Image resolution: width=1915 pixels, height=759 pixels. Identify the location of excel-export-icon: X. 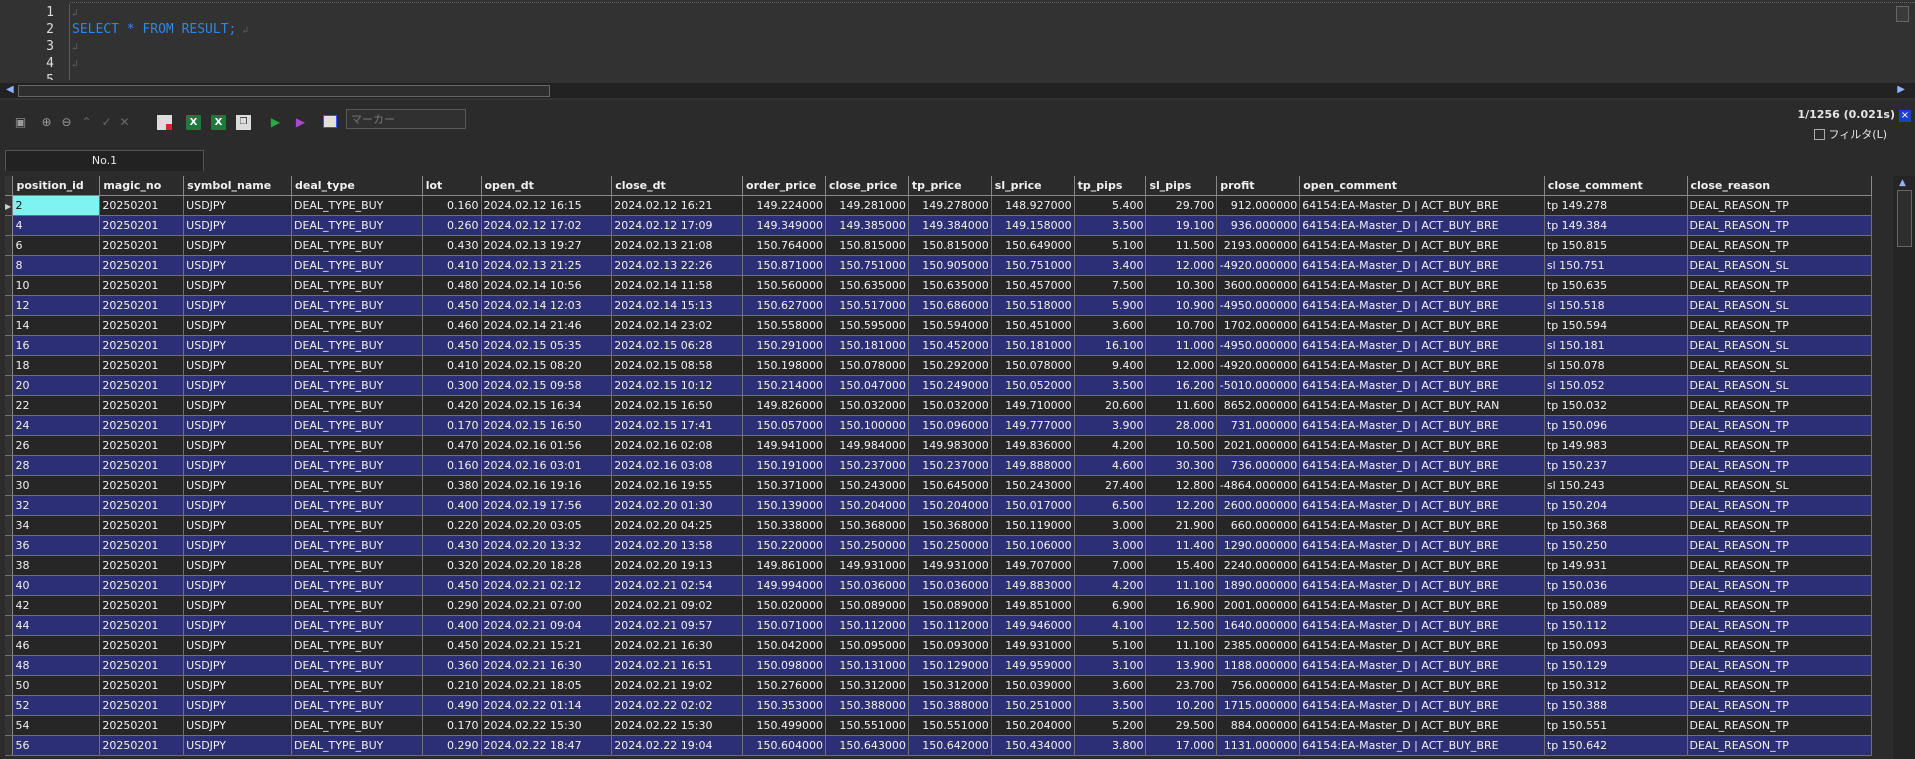
(193, 122).